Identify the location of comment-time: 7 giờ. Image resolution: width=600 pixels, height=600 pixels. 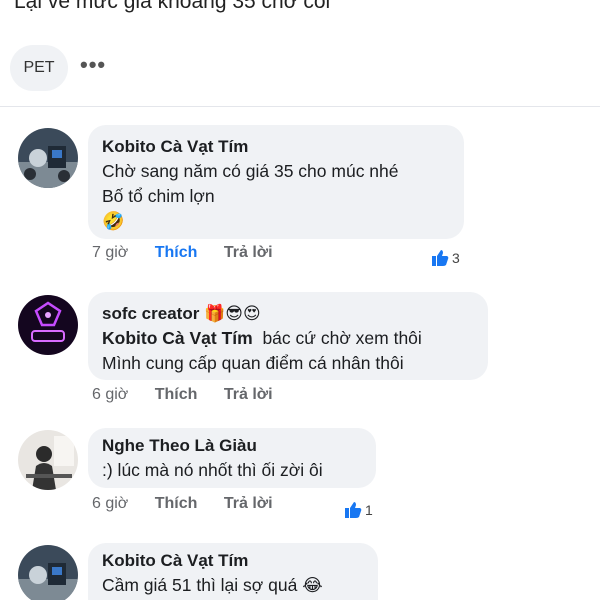
(110, 252).